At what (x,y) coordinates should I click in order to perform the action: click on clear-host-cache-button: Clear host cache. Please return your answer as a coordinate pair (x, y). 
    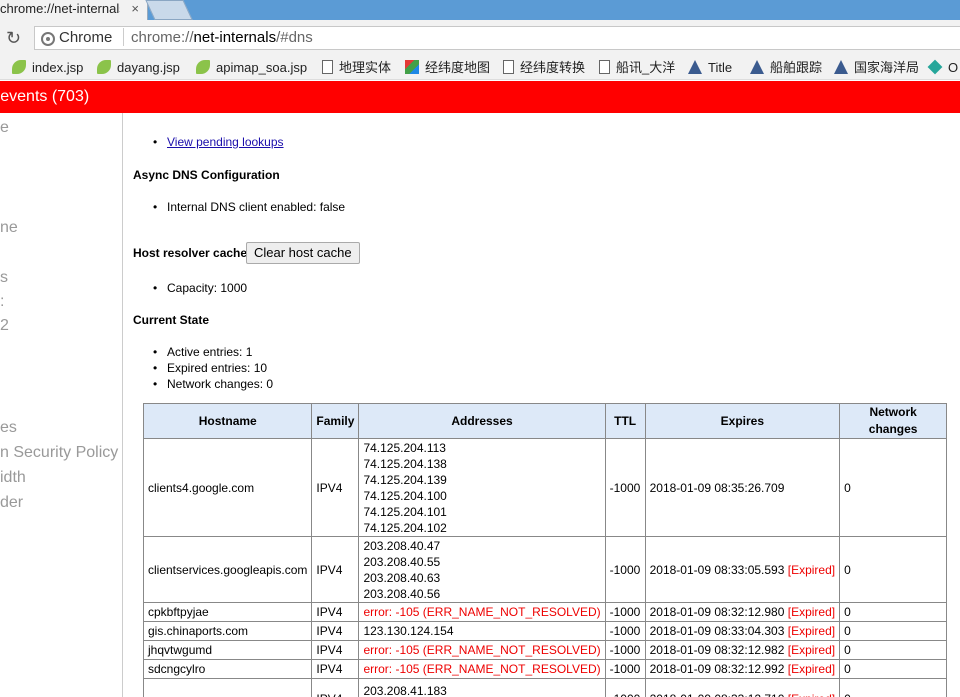
    Looking at the image, I should click on (303, 253).